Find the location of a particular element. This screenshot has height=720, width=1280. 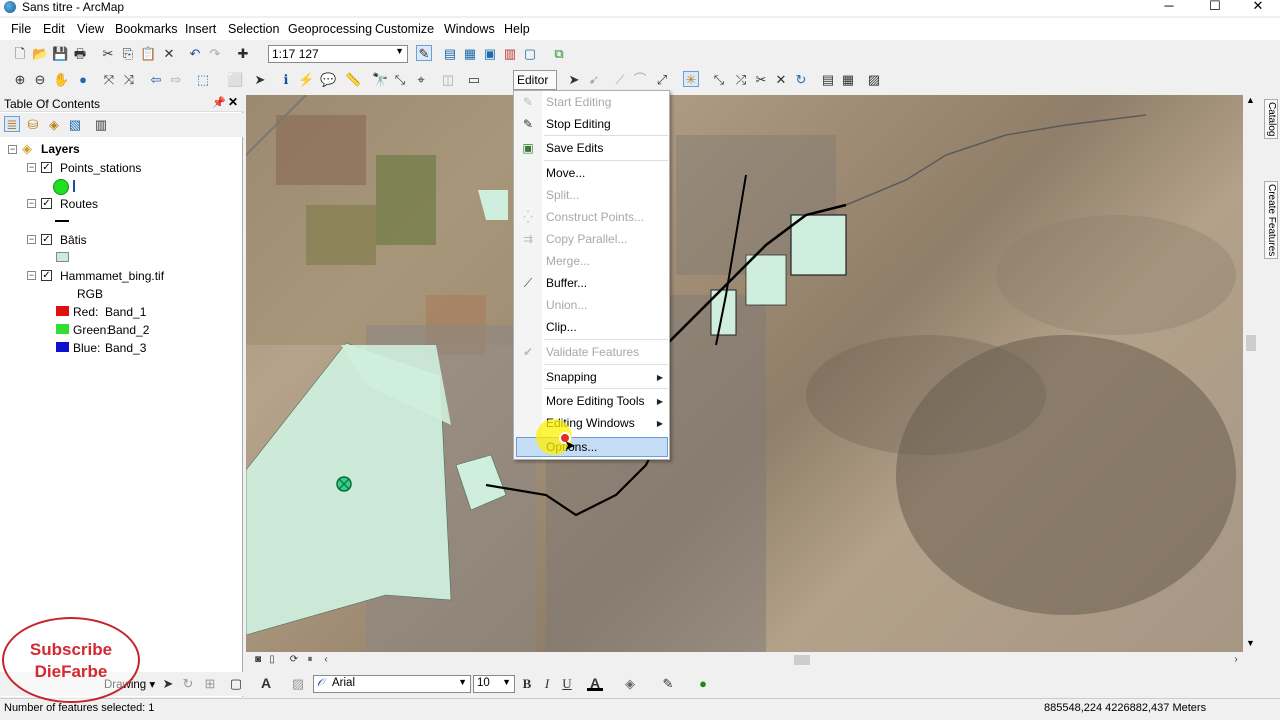

copy-icon: ⎘ is located at coordinates (128, 54).